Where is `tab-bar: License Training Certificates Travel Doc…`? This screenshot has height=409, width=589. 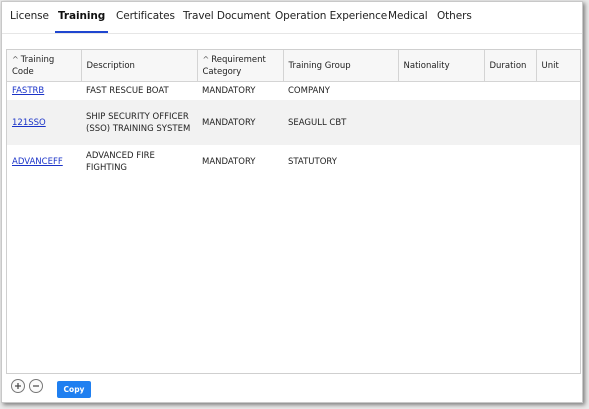
tab-bar: License Training Certificates Travel Doc… is located at coordinates (292, 18).